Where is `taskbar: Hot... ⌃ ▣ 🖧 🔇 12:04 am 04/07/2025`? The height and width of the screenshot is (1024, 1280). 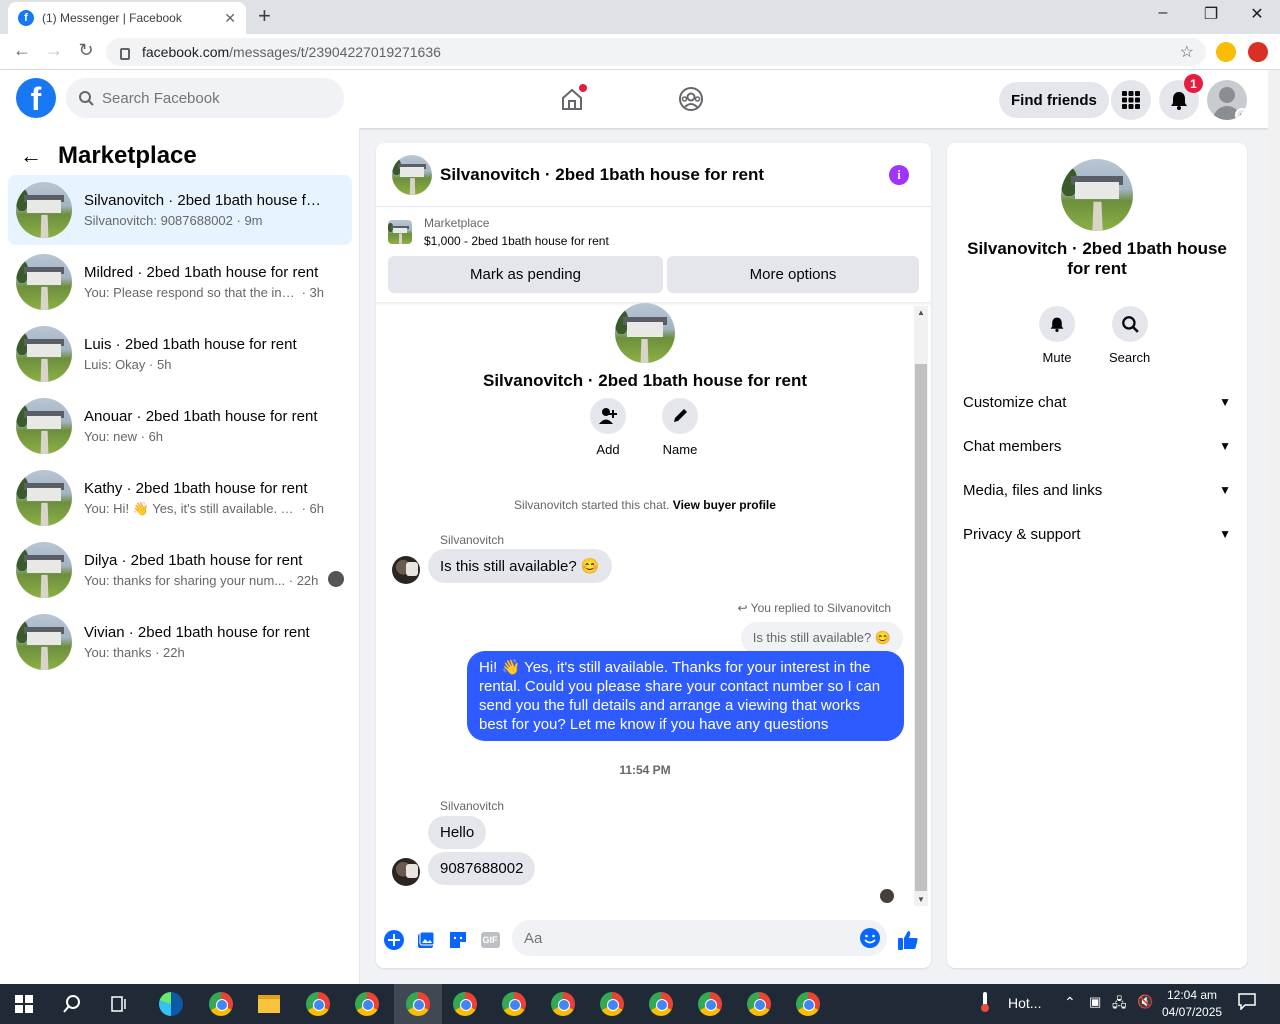 taskbar: Hot... ⌃ ▣ 🖧 🔇 12:04 am 04/07/2025 is located at coordinates (640, 1004).